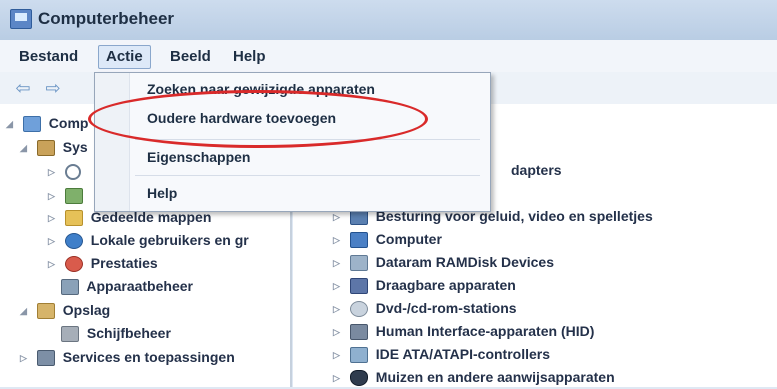 Image resolution: width=777 pixels, height=389 pixels. I want to click on tree-item-label: Apparaatbeheer, so click(139, 286).